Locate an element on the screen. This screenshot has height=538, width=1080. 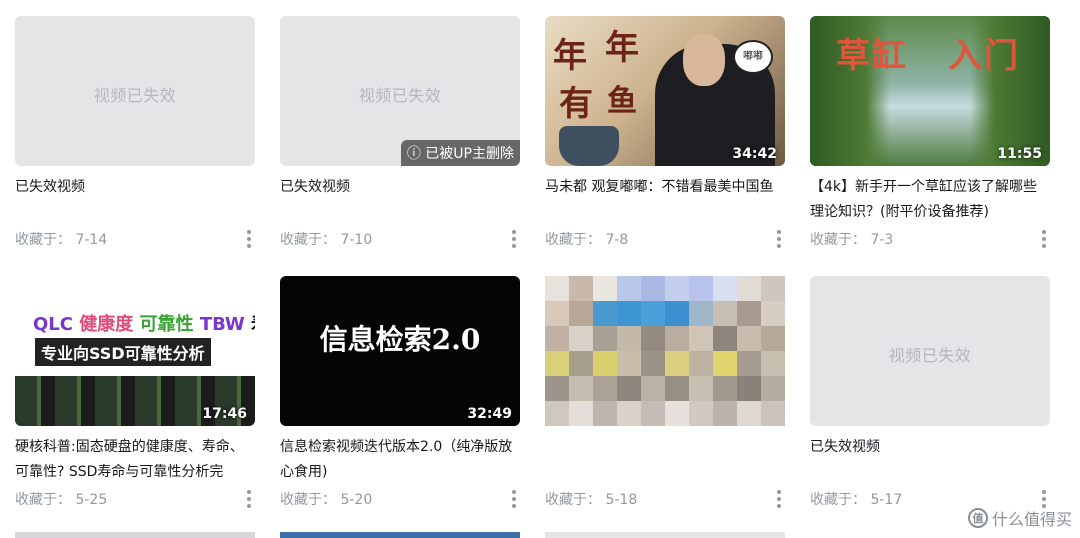
favorite-date: 收藏于： 7-8 is located at coordinates (587, 240).